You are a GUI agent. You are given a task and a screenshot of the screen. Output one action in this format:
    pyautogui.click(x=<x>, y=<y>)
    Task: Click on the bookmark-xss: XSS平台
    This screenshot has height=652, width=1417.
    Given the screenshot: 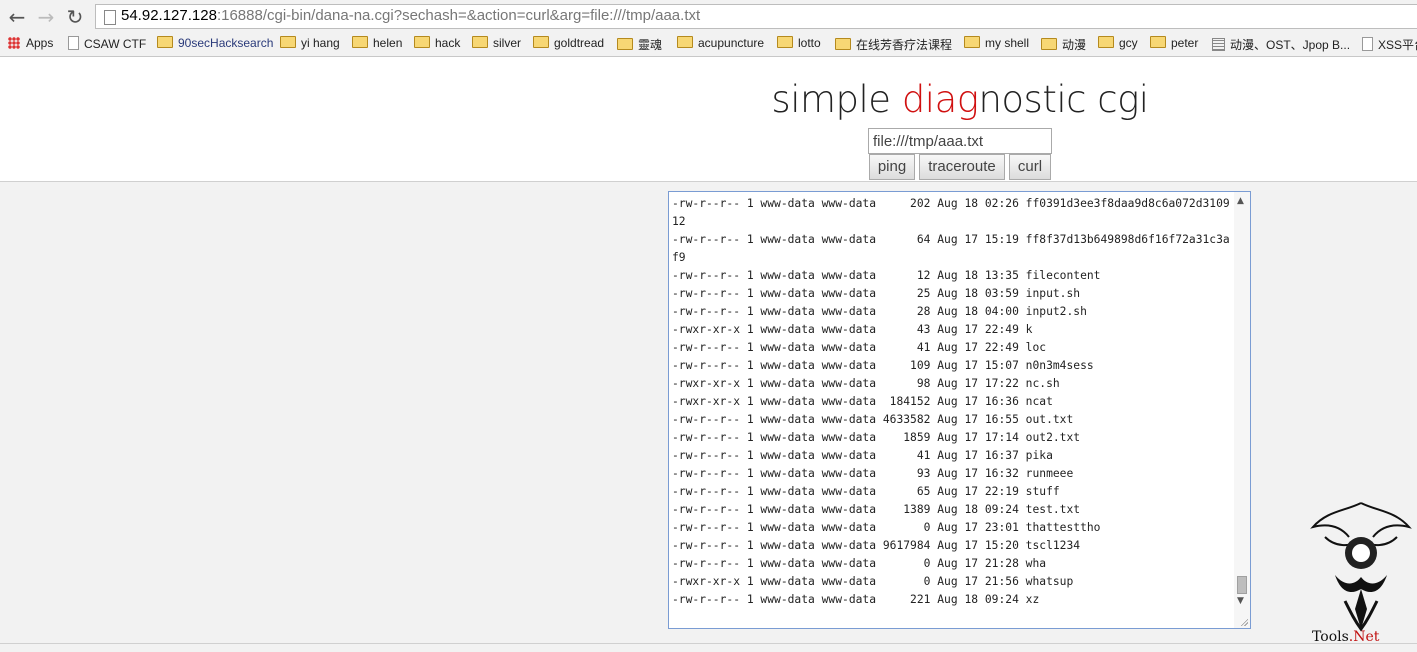 What is the action you would take?
    pyautogui.click(x=1389, y=44)
    